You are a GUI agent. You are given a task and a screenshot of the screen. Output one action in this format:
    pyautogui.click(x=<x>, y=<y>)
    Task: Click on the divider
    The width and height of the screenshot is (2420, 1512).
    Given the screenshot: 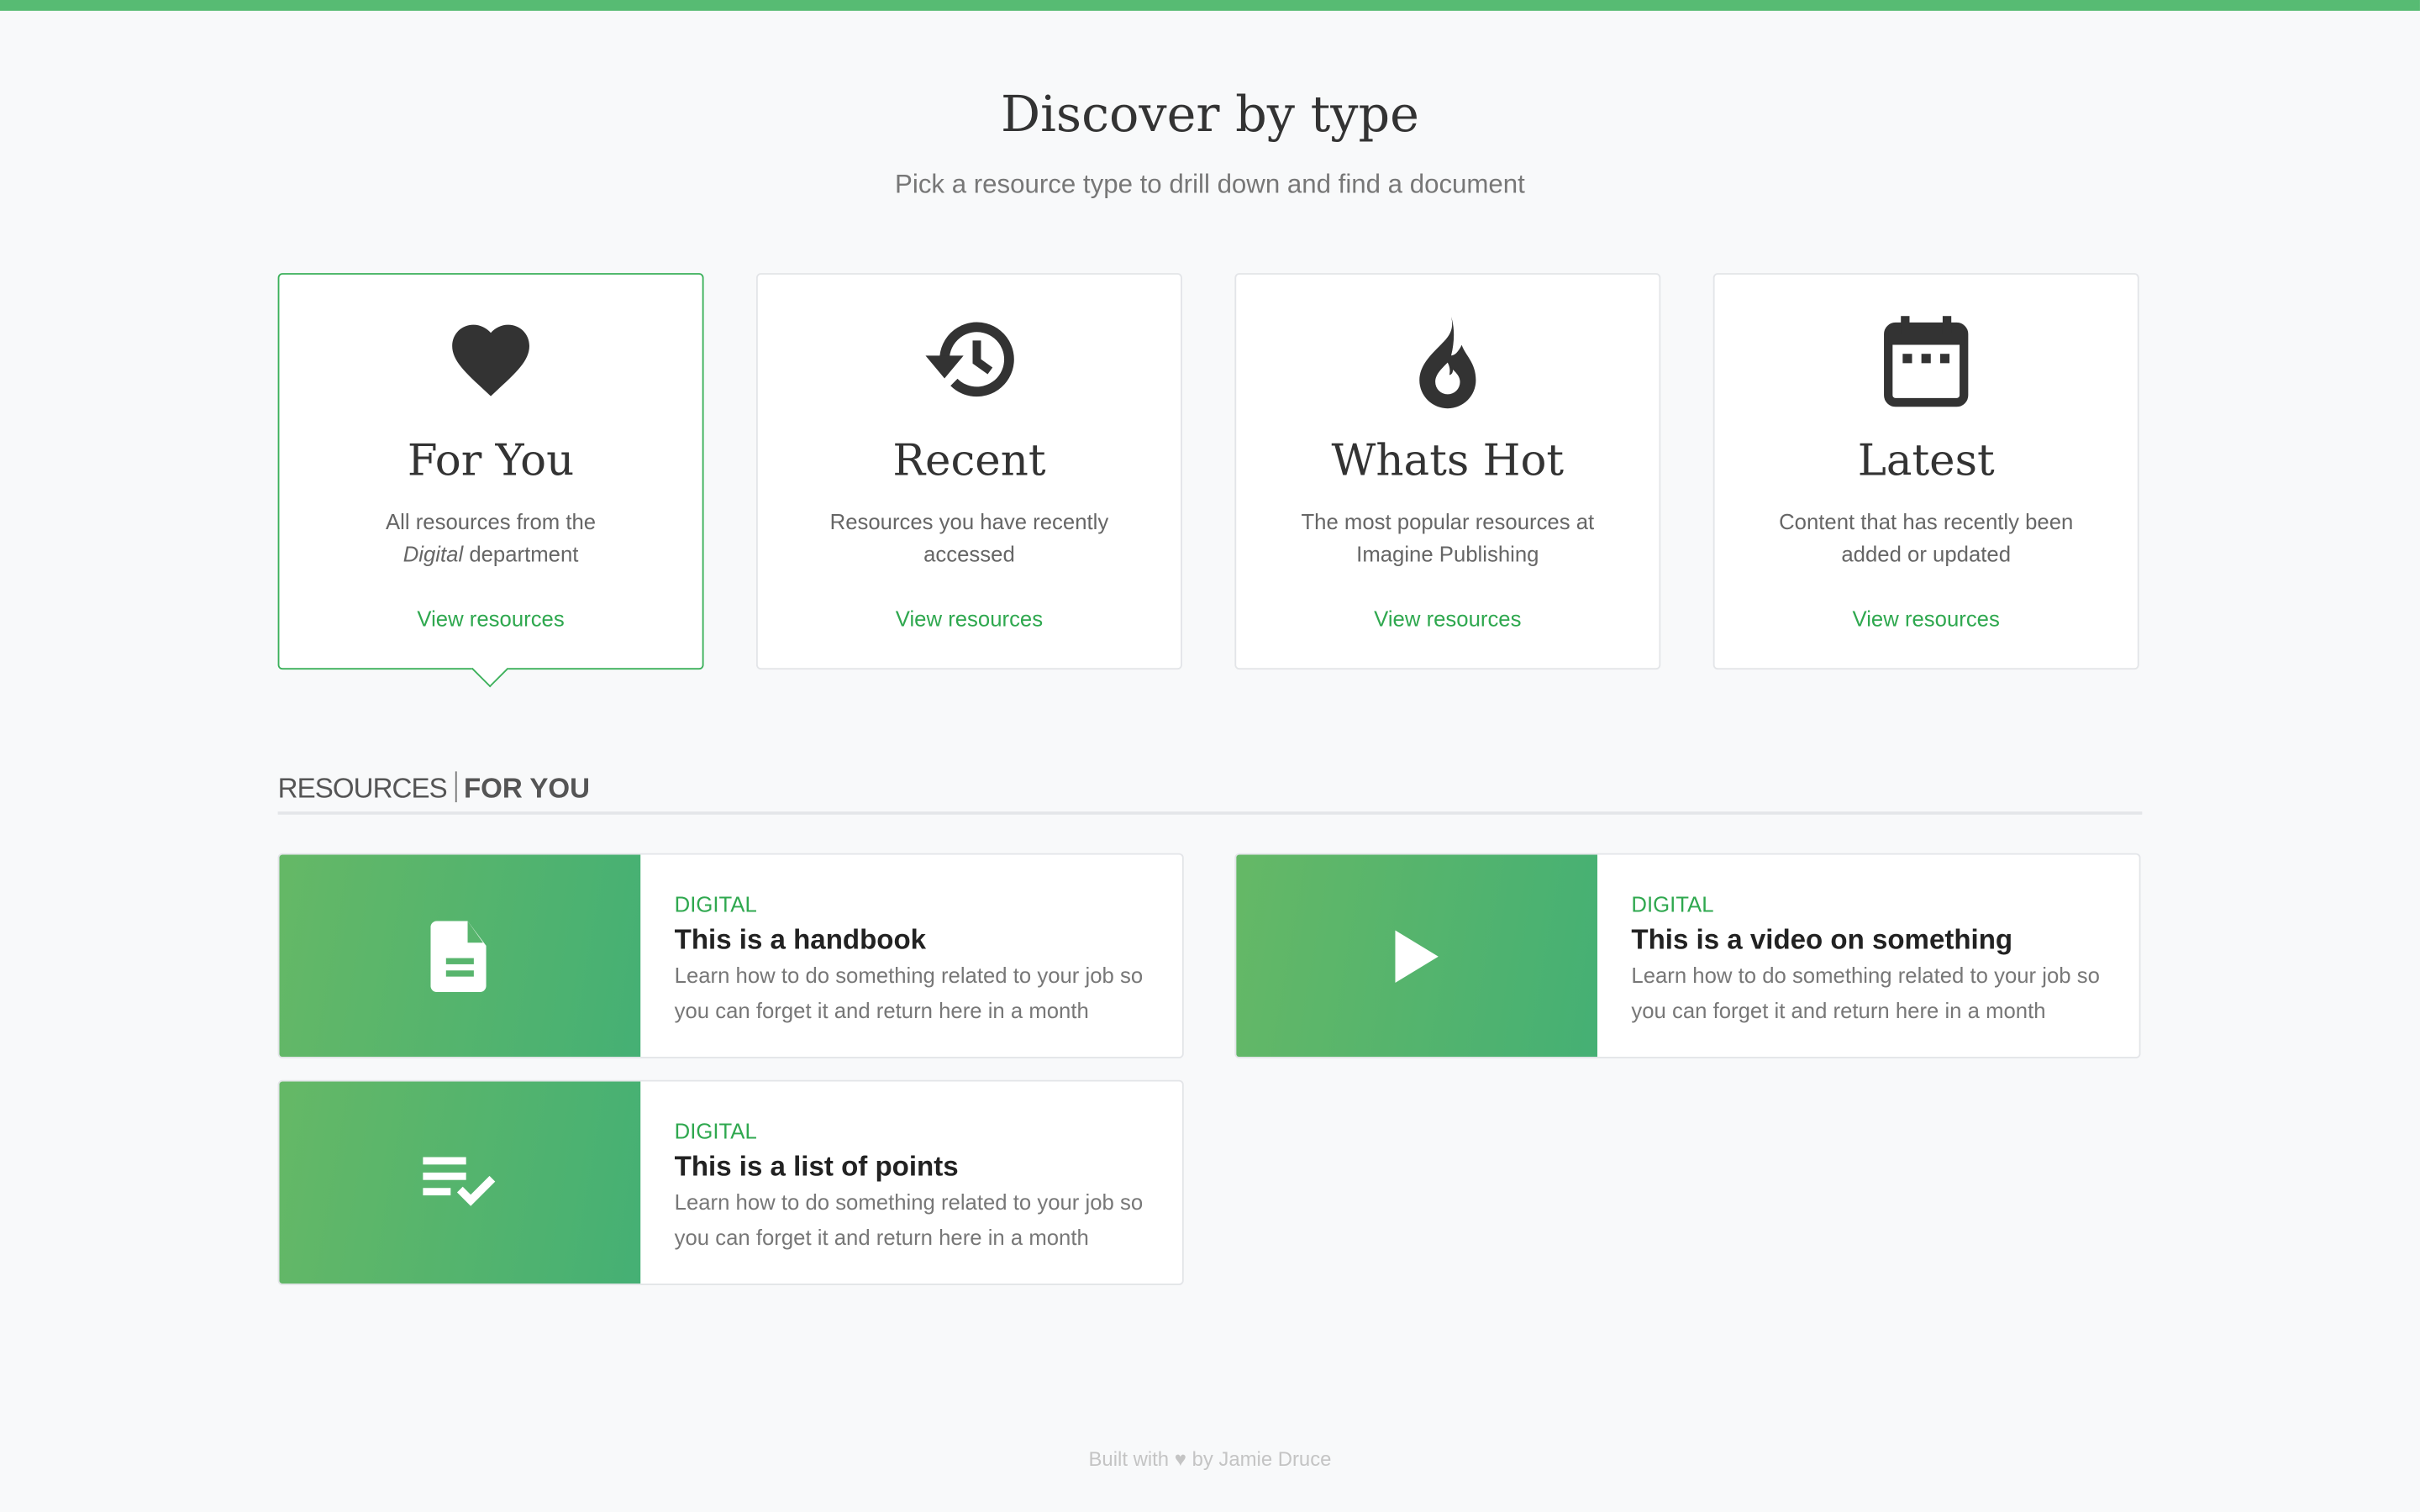 What is the action you would take?
    pyautogui.click(x=455, y=787)
    